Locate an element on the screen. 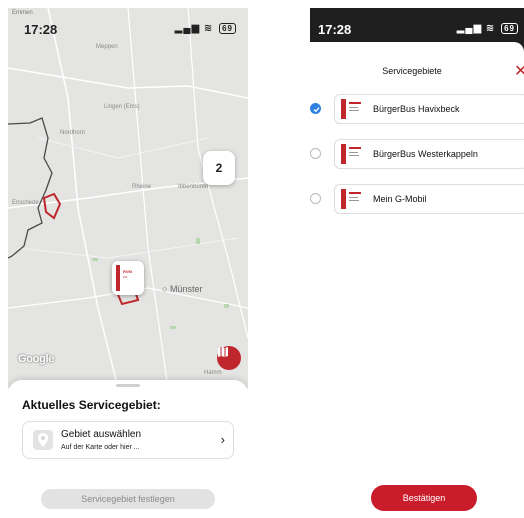  map-label-hamm: Hamm is located at coordinates (213, 373).